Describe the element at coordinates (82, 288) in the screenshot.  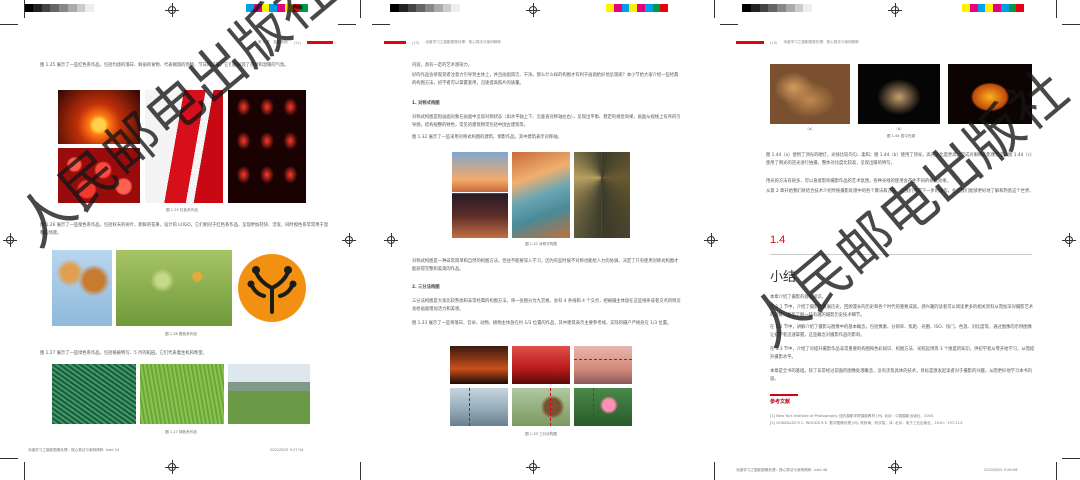
I see `autumn-tree-photo` at that location.